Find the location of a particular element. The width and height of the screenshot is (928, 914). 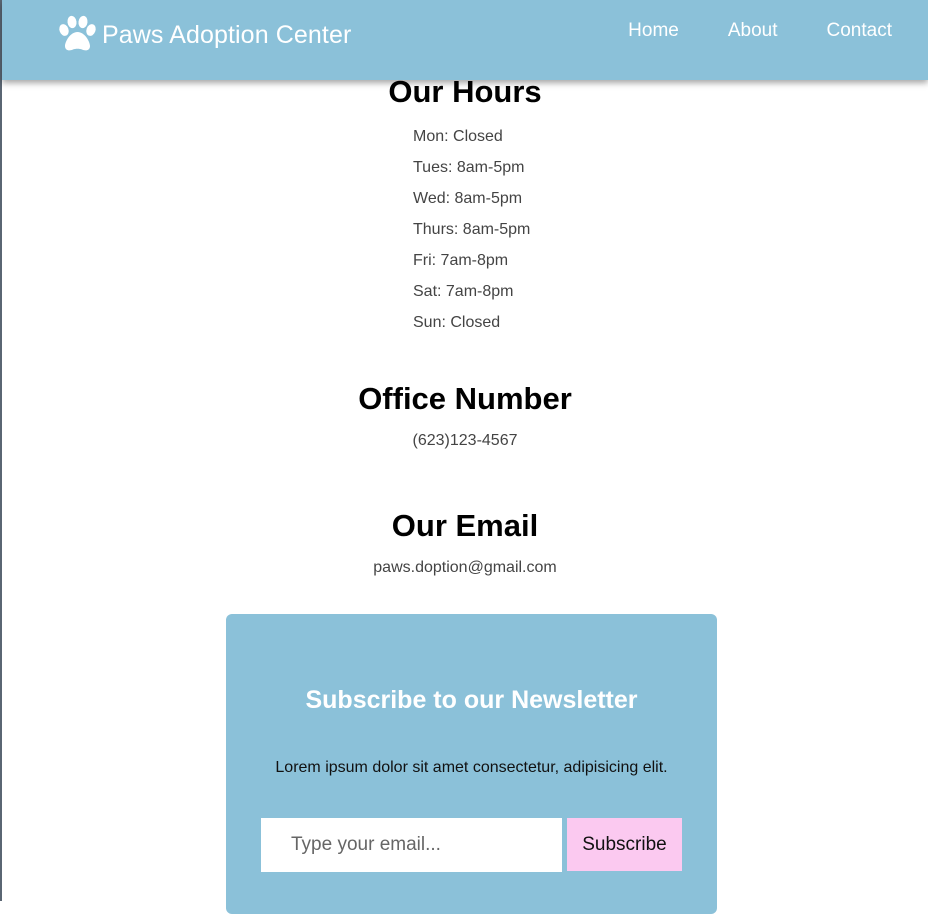

navbar: Paws Adoption Center Home About Contact is located at coordinates (465, 40).